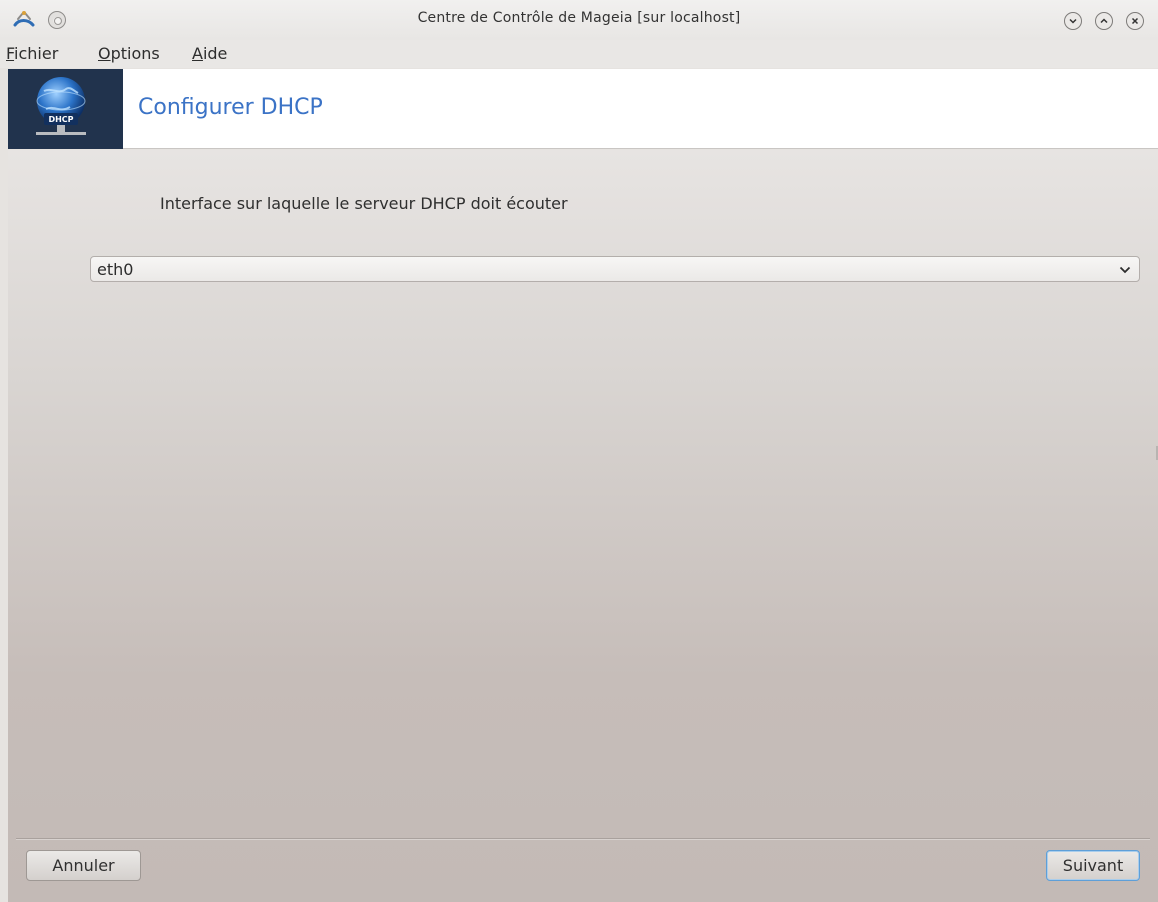 The image size is (1158, 902). I want to click on menu-fichier-label: ichier, so click(36, 53).